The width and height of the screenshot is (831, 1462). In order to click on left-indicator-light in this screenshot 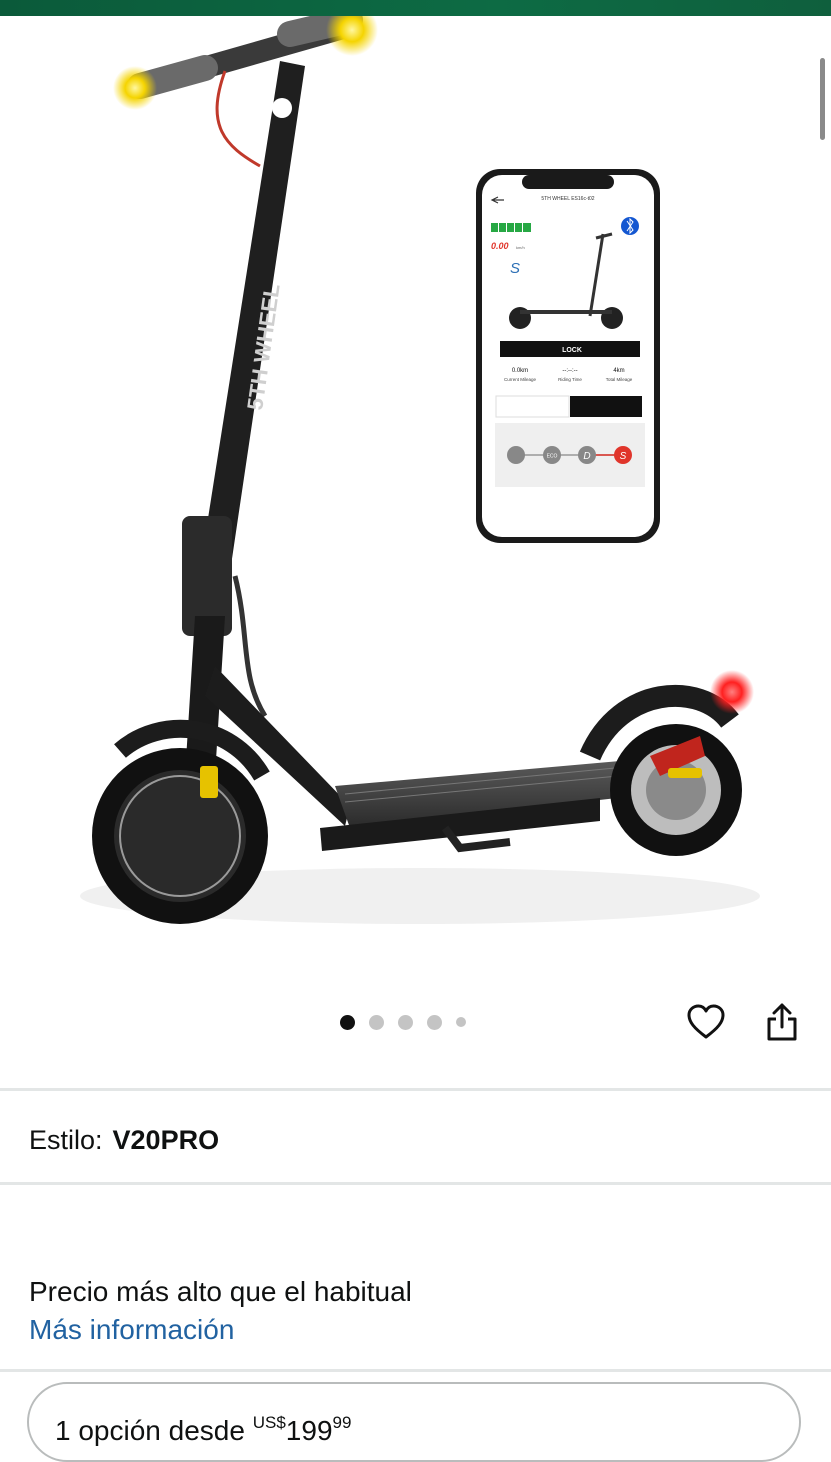, I will do `click(135, 88)`.